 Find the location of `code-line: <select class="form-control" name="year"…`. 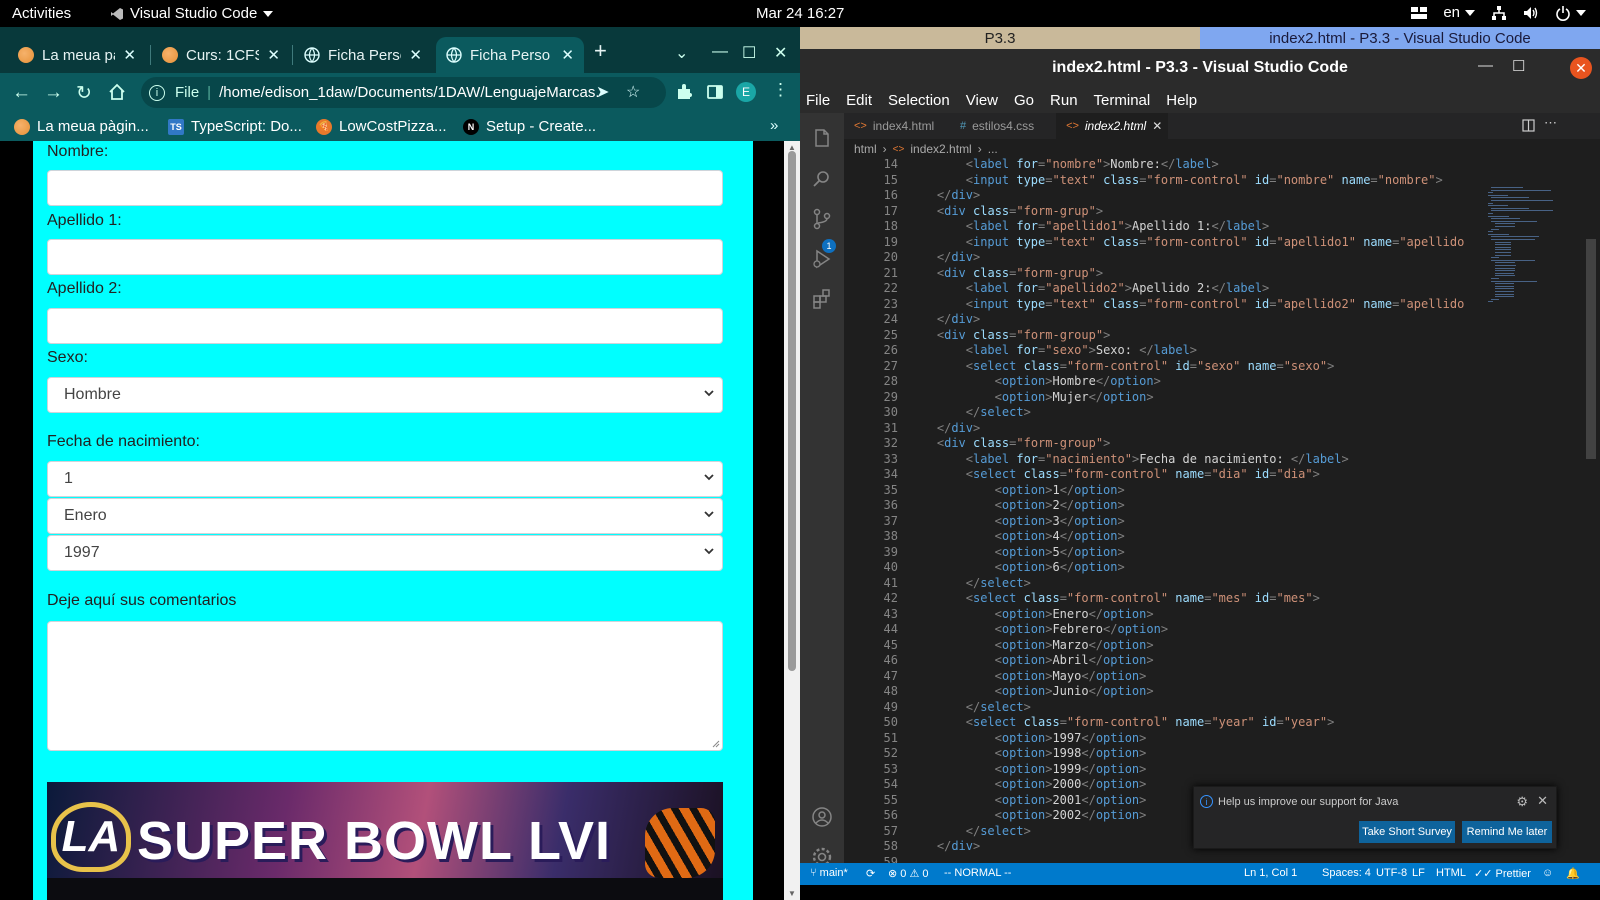

code-line: <select class="form-control" name="year"… is located at coordinates (1150, 722).